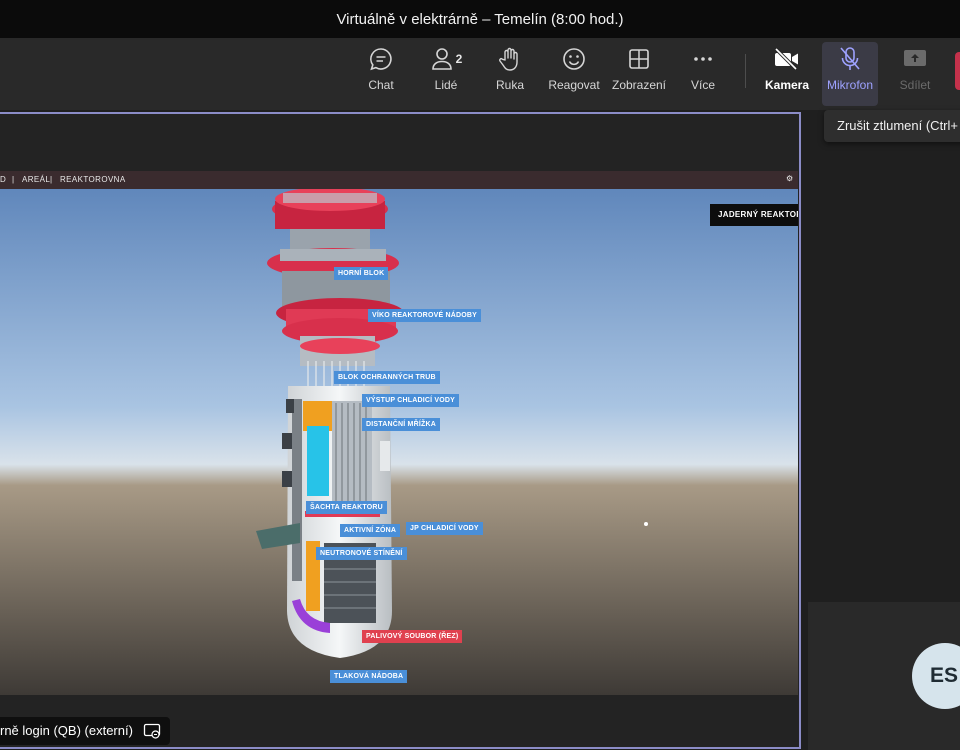 This screenshot has width=960, height=750. What do you see at coordinates (381, 59) in the screenshot?
I see `chat-icon` at bounding box center [381, 59].